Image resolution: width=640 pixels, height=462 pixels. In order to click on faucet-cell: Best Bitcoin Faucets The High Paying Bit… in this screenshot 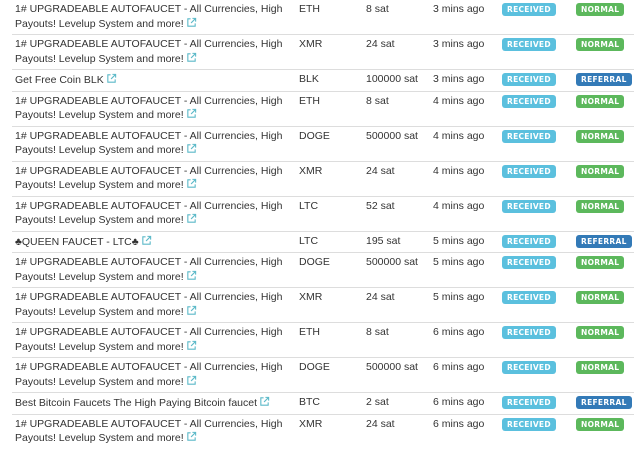, I will do `click(154, 403)`.